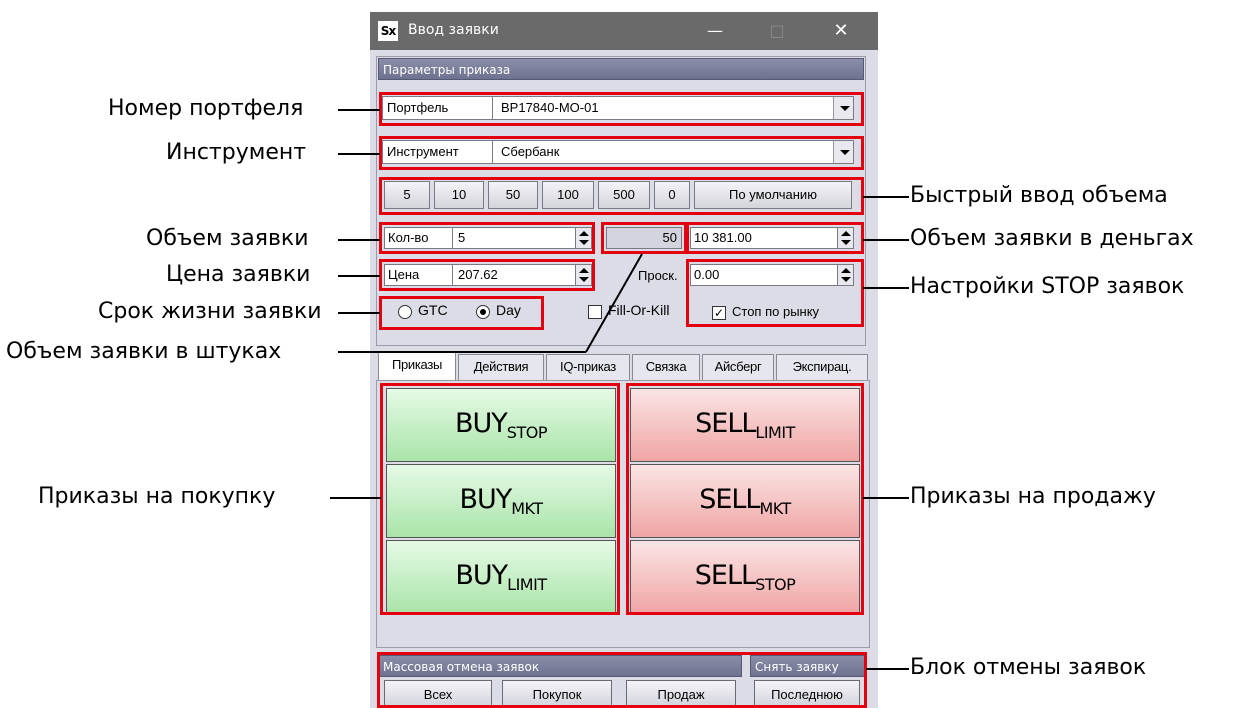 This screenshot has height=708, width=1251. Describe the element at coordinates (407, 195) in the screenshot. I see `quick-volume-5-button: 5` at that location.